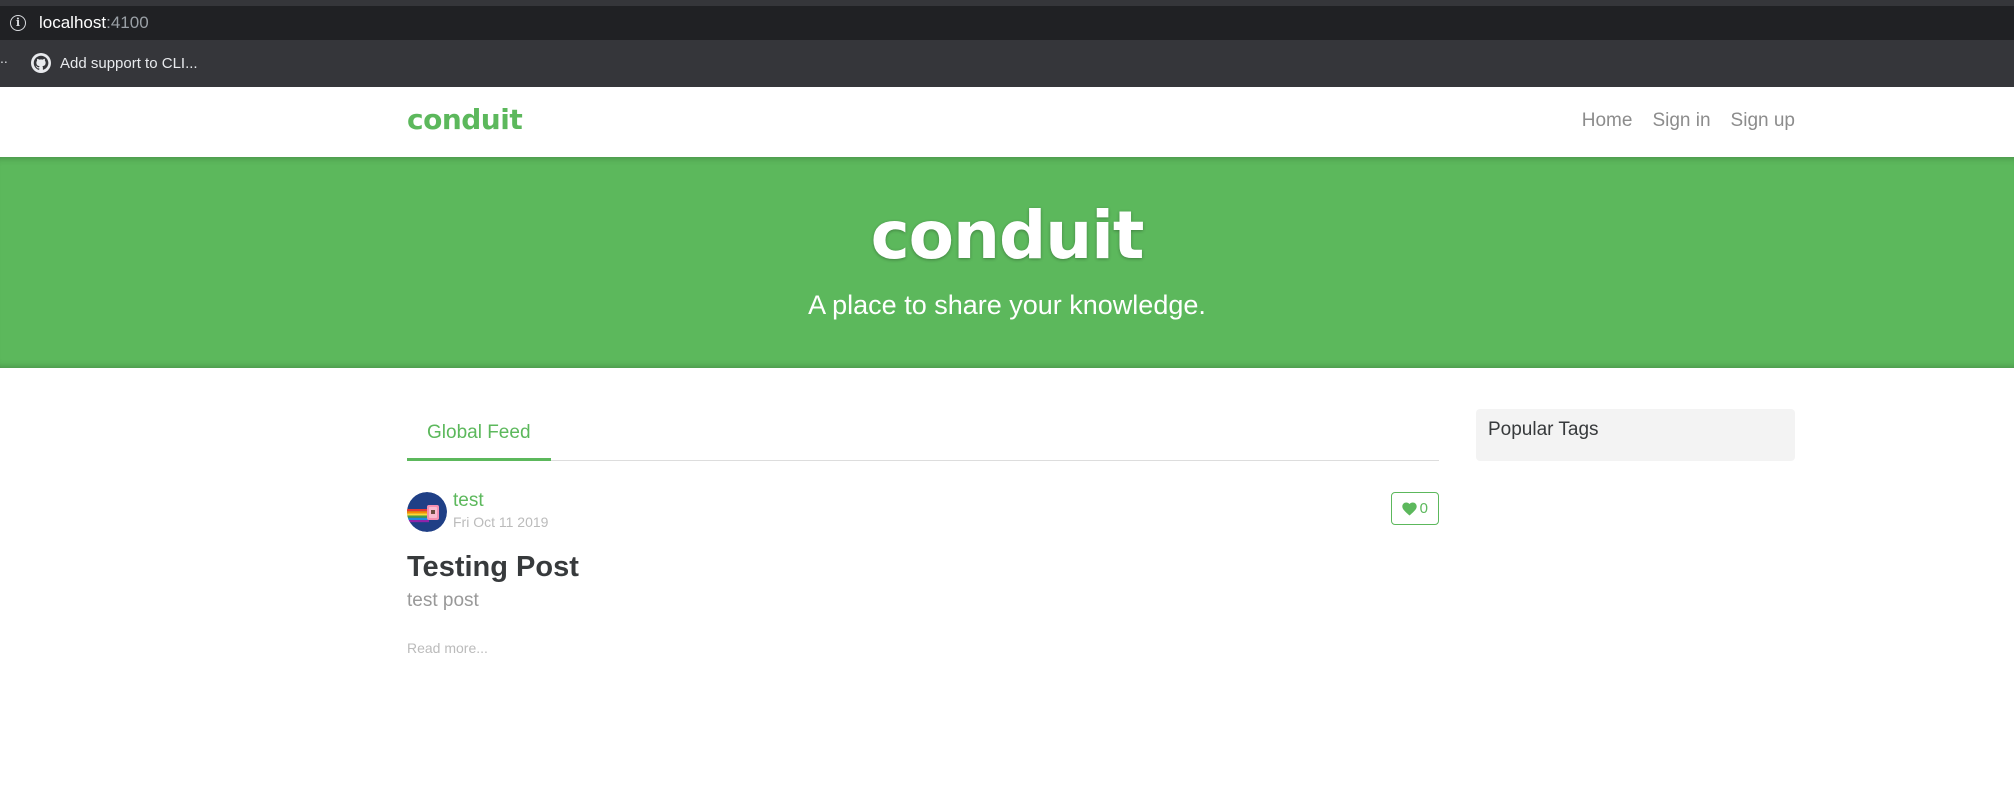 The height and width of the screenshot is (785, 2014). What do you see at coordinates (493, 567) in the screenshot?
I see `article-title: Testing Post` at bounding box center [493, 567].